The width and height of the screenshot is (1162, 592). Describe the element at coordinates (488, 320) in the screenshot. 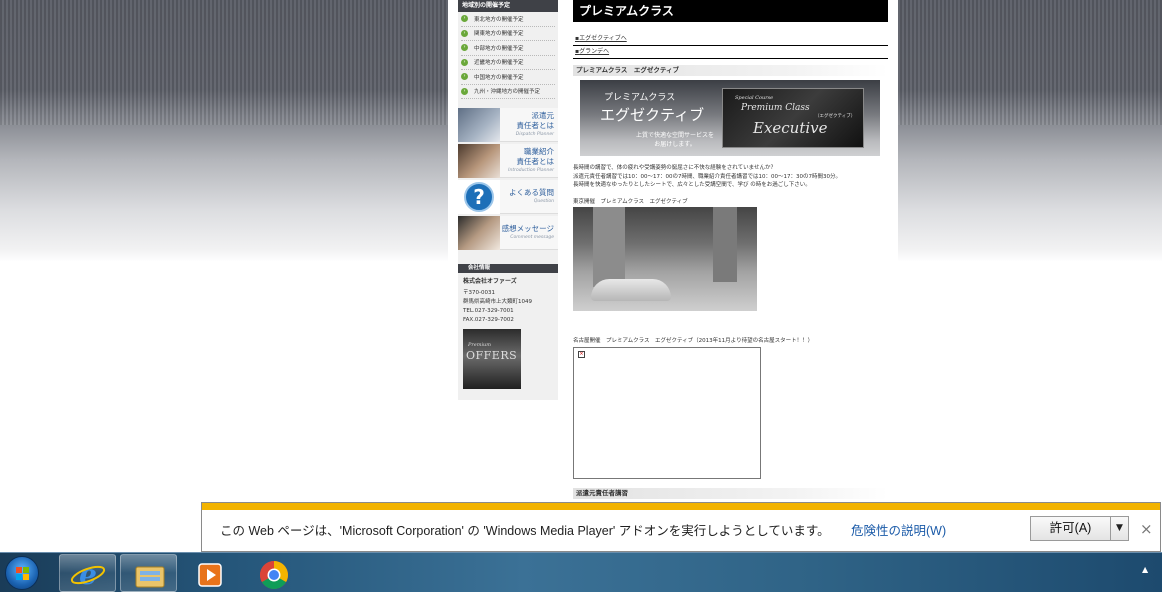

I see `company-fax: FAX.027-329-7002` at that location.